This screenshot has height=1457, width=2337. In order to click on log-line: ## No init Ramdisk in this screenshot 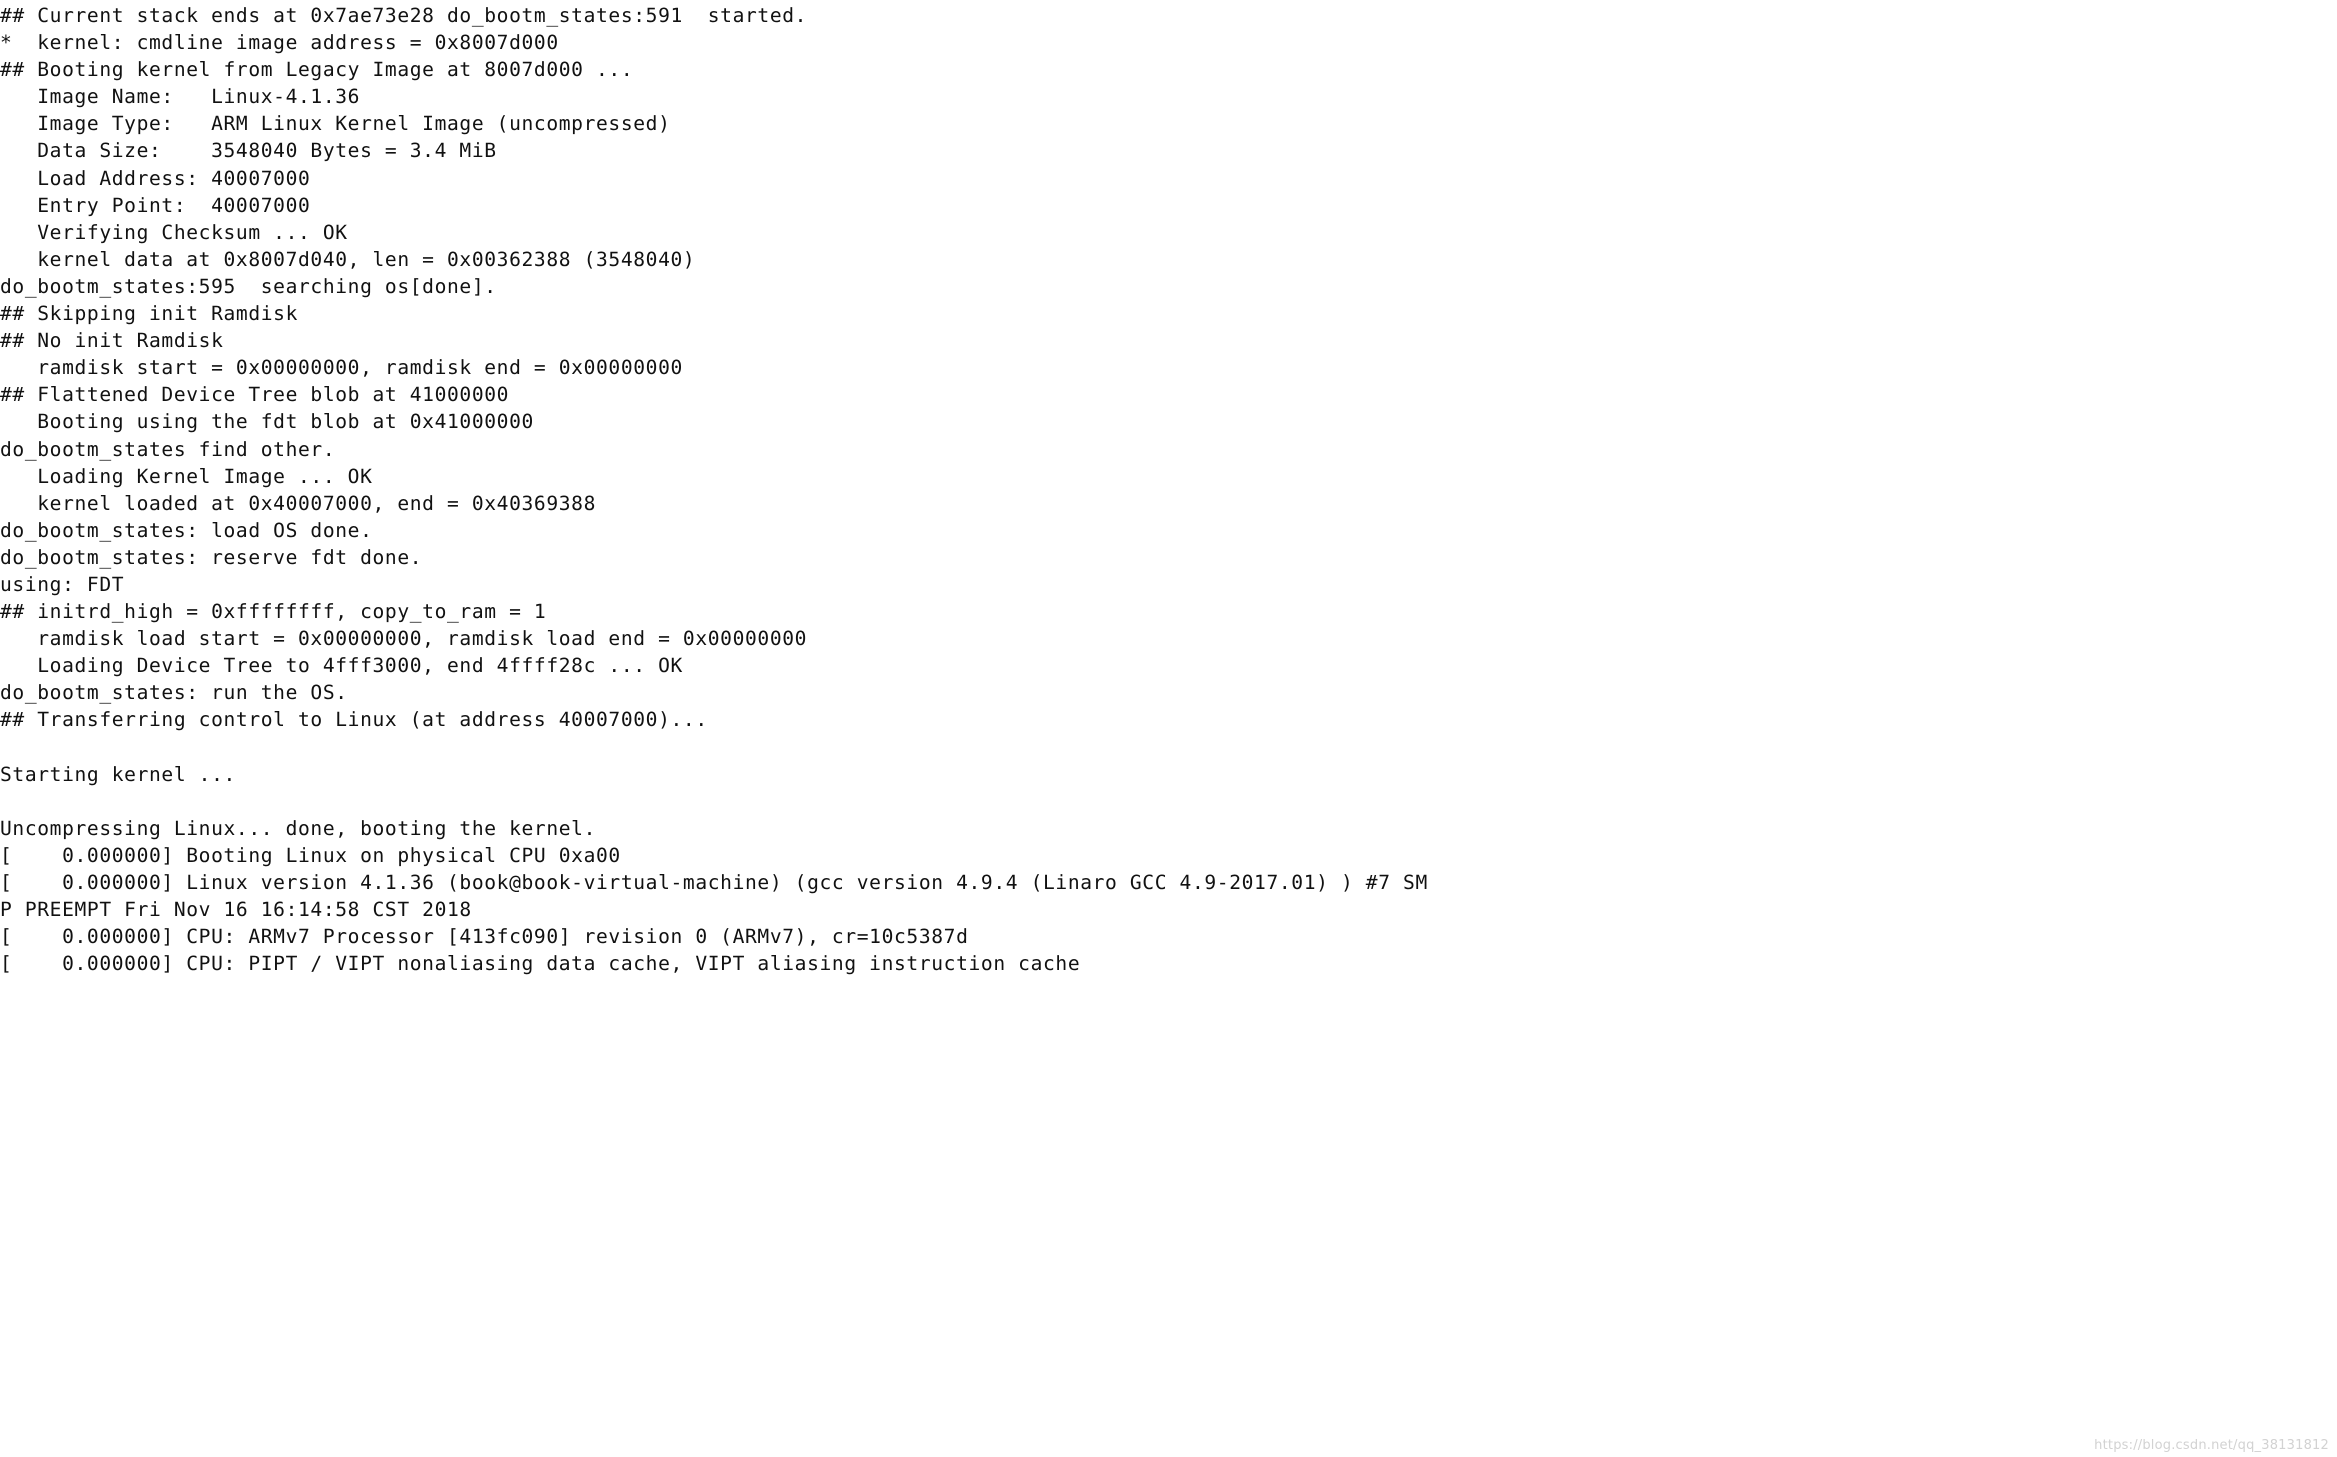, I will do `click(112, 341)`.